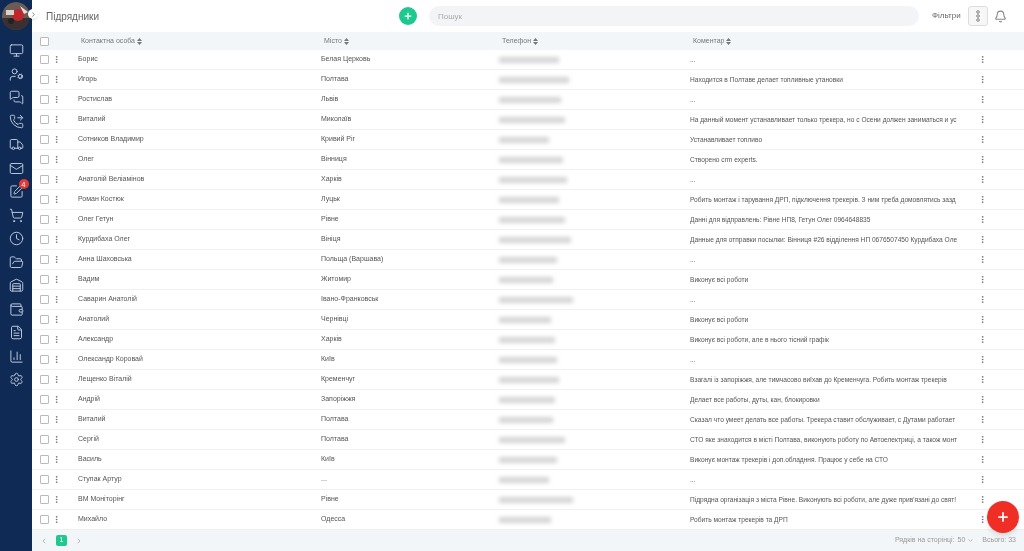 The height and width of the screenshot is (551, 1024). What do you see at coordinates (16, 144) in the screenshot?
I see `truck-icon` at bounding box center [16, 144].